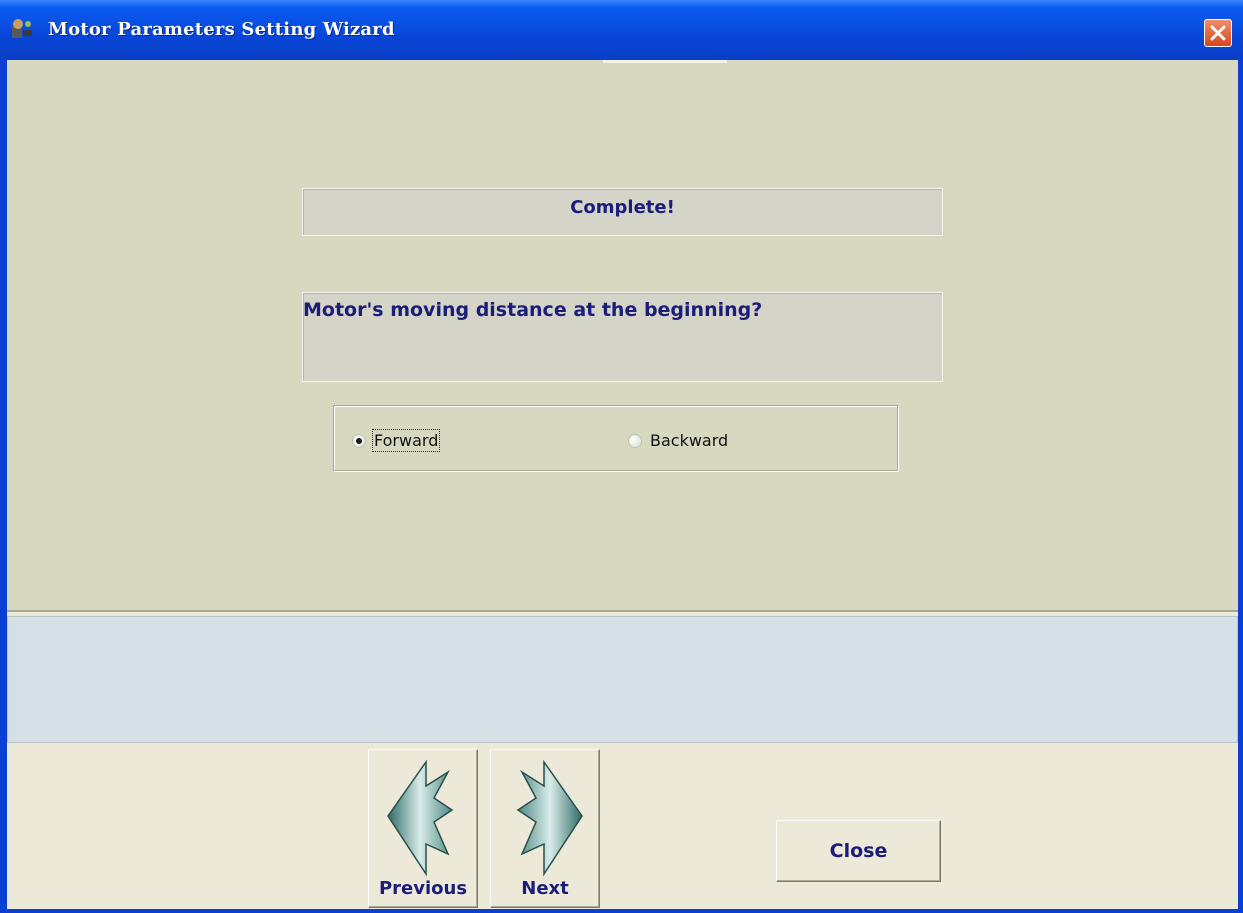 The width and height of the screenshot is (1243, 913). I want to click on right-arrow-icon, so click(549, 818).